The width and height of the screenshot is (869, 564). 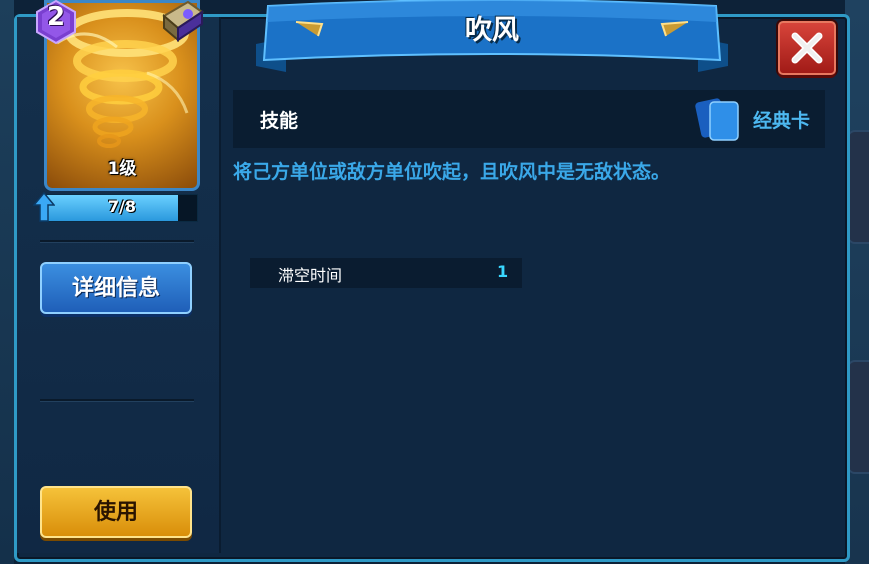 I want to click on progress-text: 7/8, so click(x=122, y=206).